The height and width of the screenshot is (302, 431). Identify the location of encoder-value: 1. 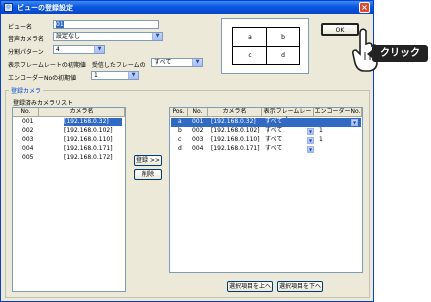
(96, 75).